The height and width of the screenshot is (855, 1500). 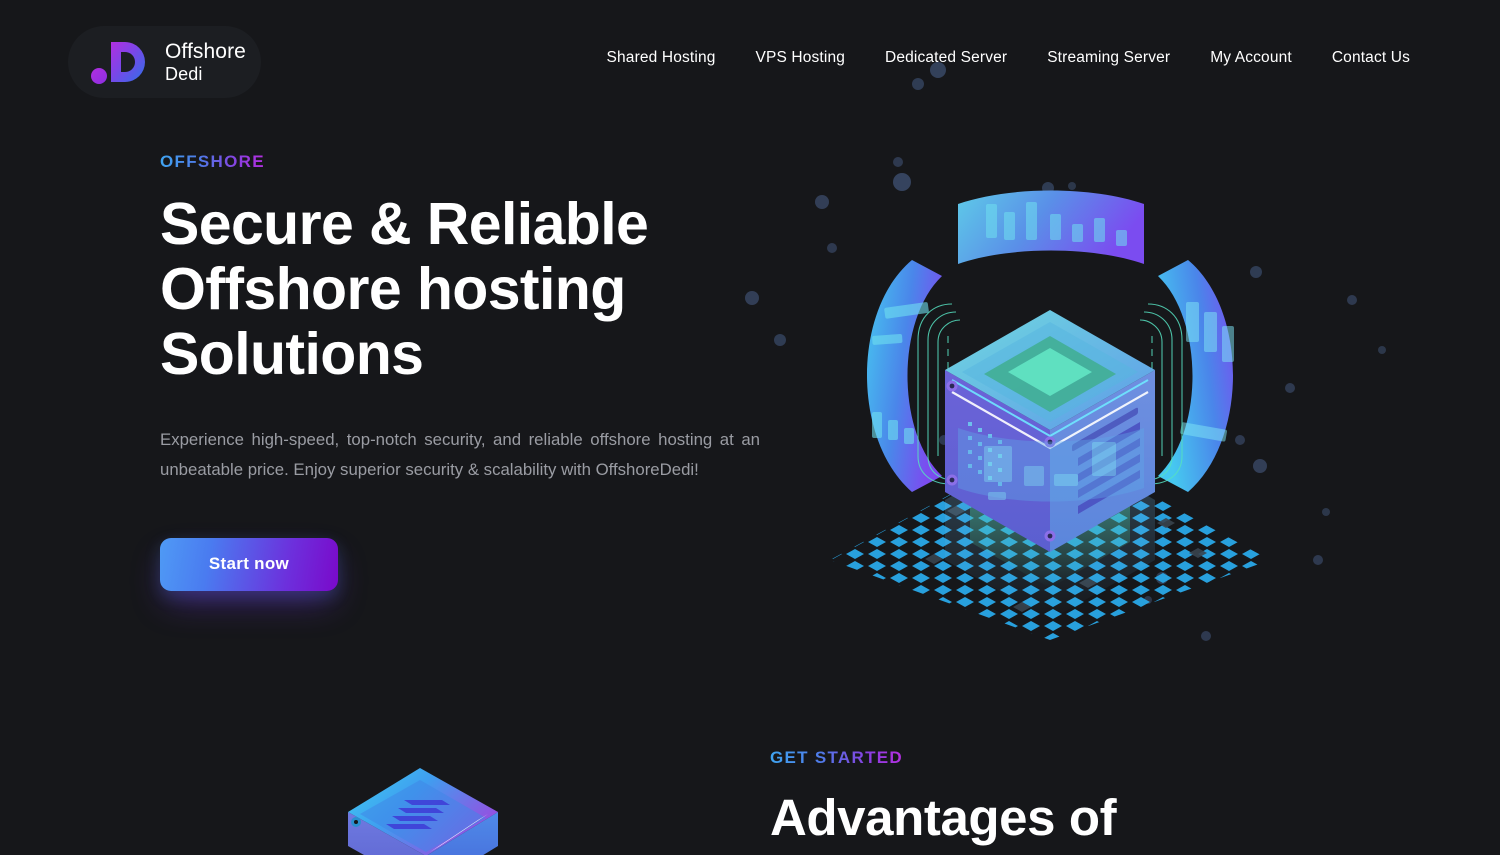 I want to click on advantages-title: Advantages of, so click(x=943, y=817).